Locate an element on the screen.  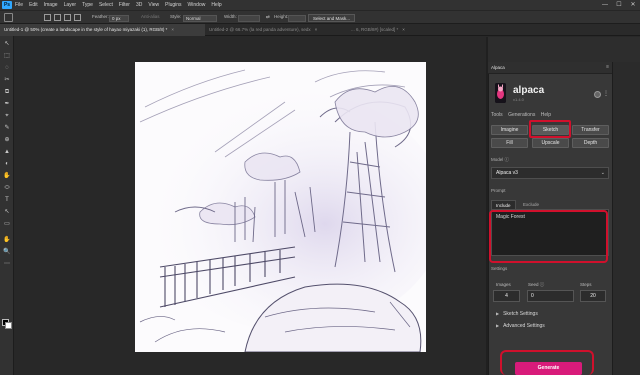
tab-label: ... 6, RGB/8#) [scaled] * is located at coordinates (375, 29).